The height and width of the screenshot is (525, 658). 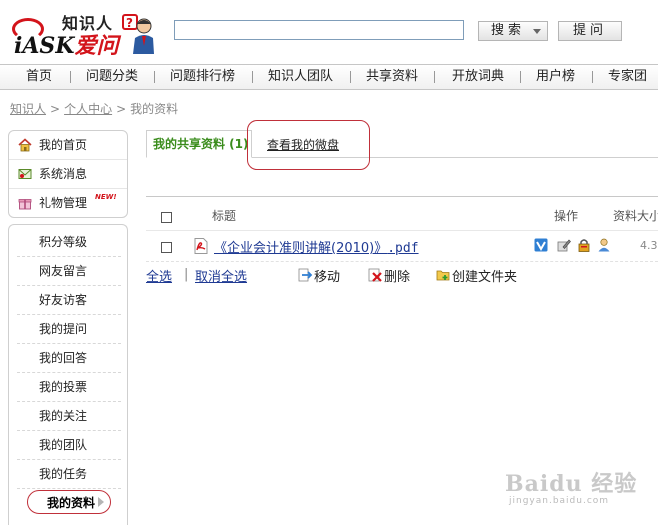 I want to click on breadcrumb-home: 知识人, so click(x=28, y=109).